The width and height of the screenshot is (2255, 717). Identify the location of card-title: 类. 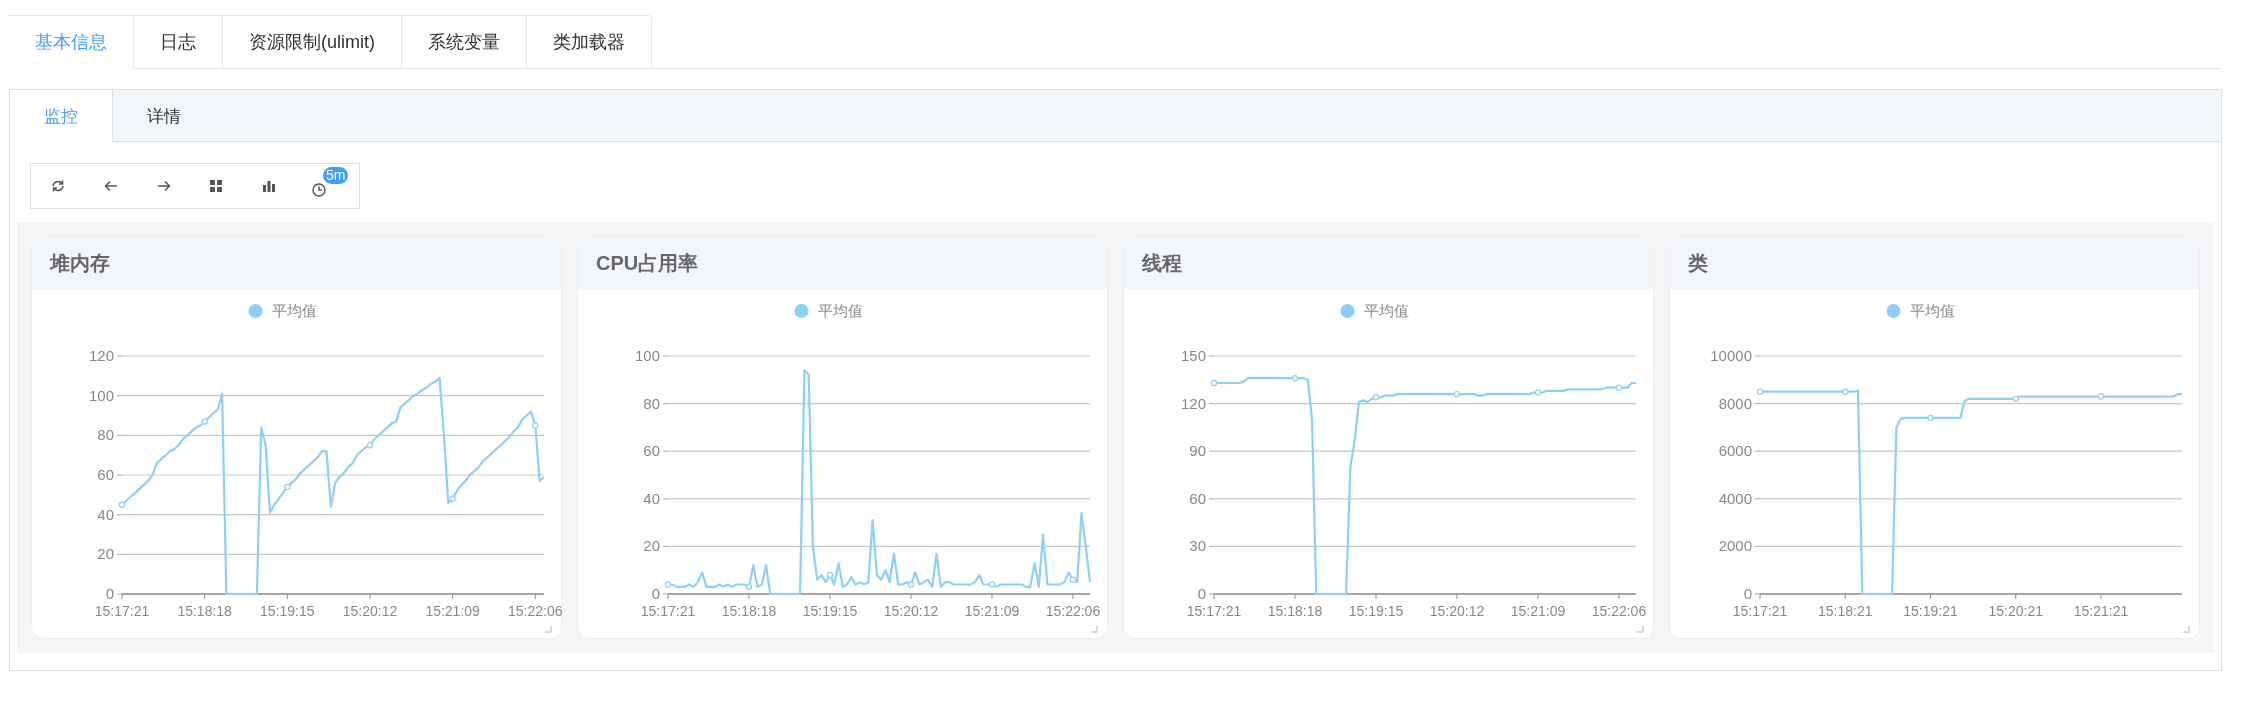
(1698, 263).